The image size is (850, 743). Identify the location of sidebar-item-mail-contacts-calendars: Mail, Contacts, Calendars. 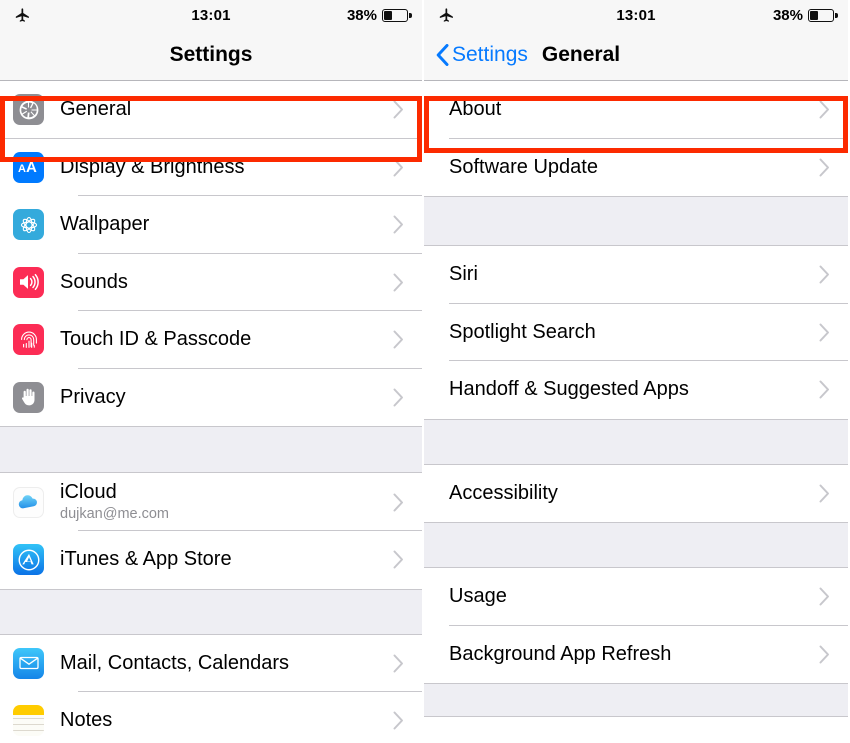
(211, 663).